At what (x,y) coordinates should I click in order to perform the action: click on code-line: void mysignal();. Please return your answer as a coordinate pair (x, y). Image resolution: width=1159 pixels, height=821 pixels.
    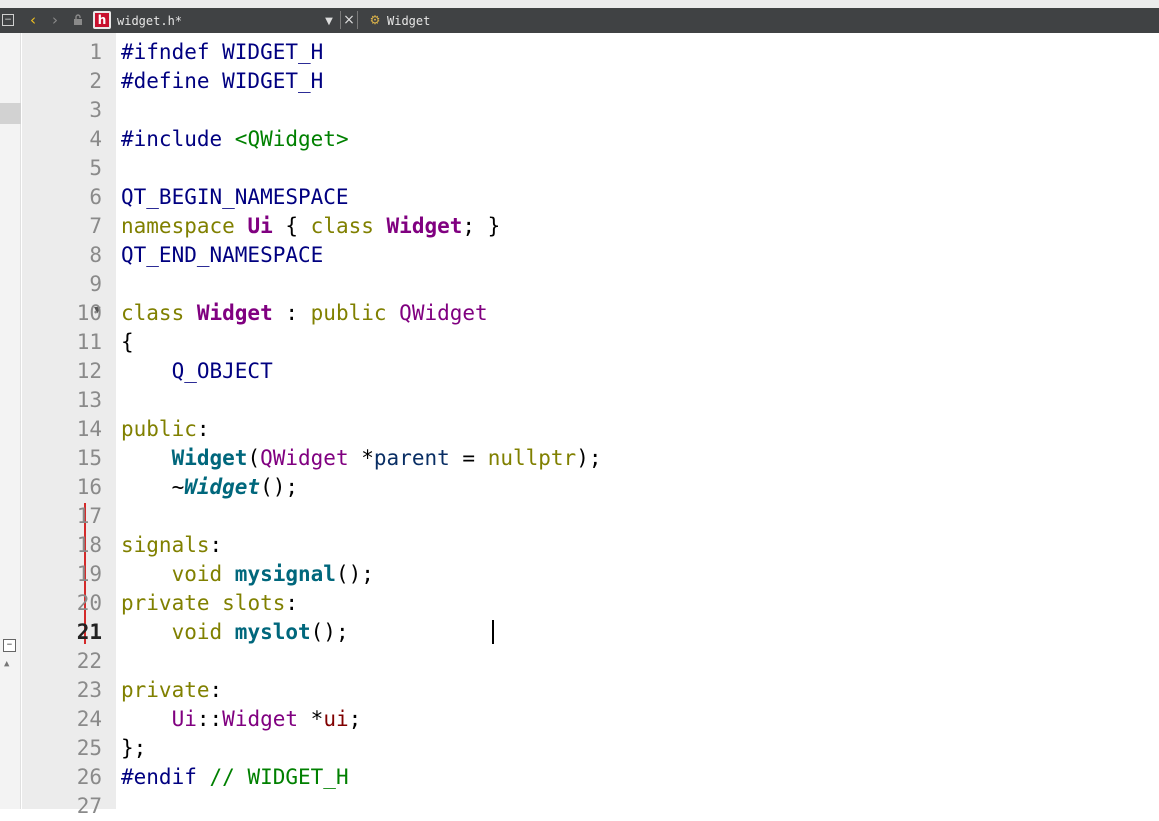
    Looking at the image, I should click on (247, 574).